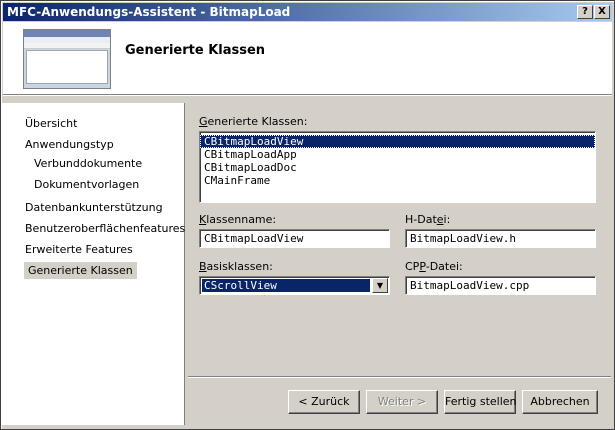 This screenshot has width=615, height=430. I want to click on close-button: X, so click(602, 12).